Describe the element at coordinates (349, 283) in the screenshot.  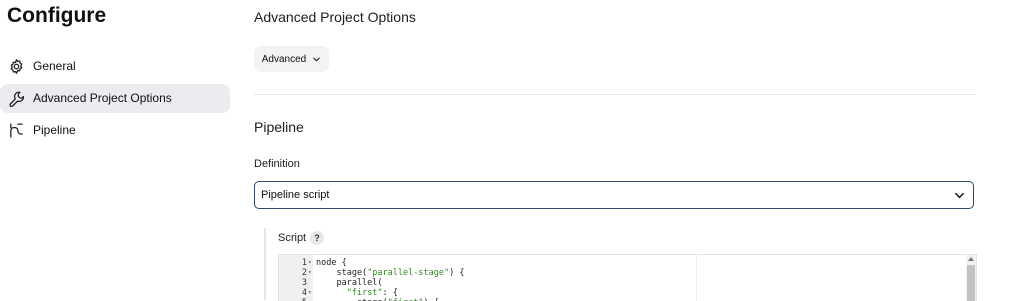
I see `code-text: parallel(` at that location.